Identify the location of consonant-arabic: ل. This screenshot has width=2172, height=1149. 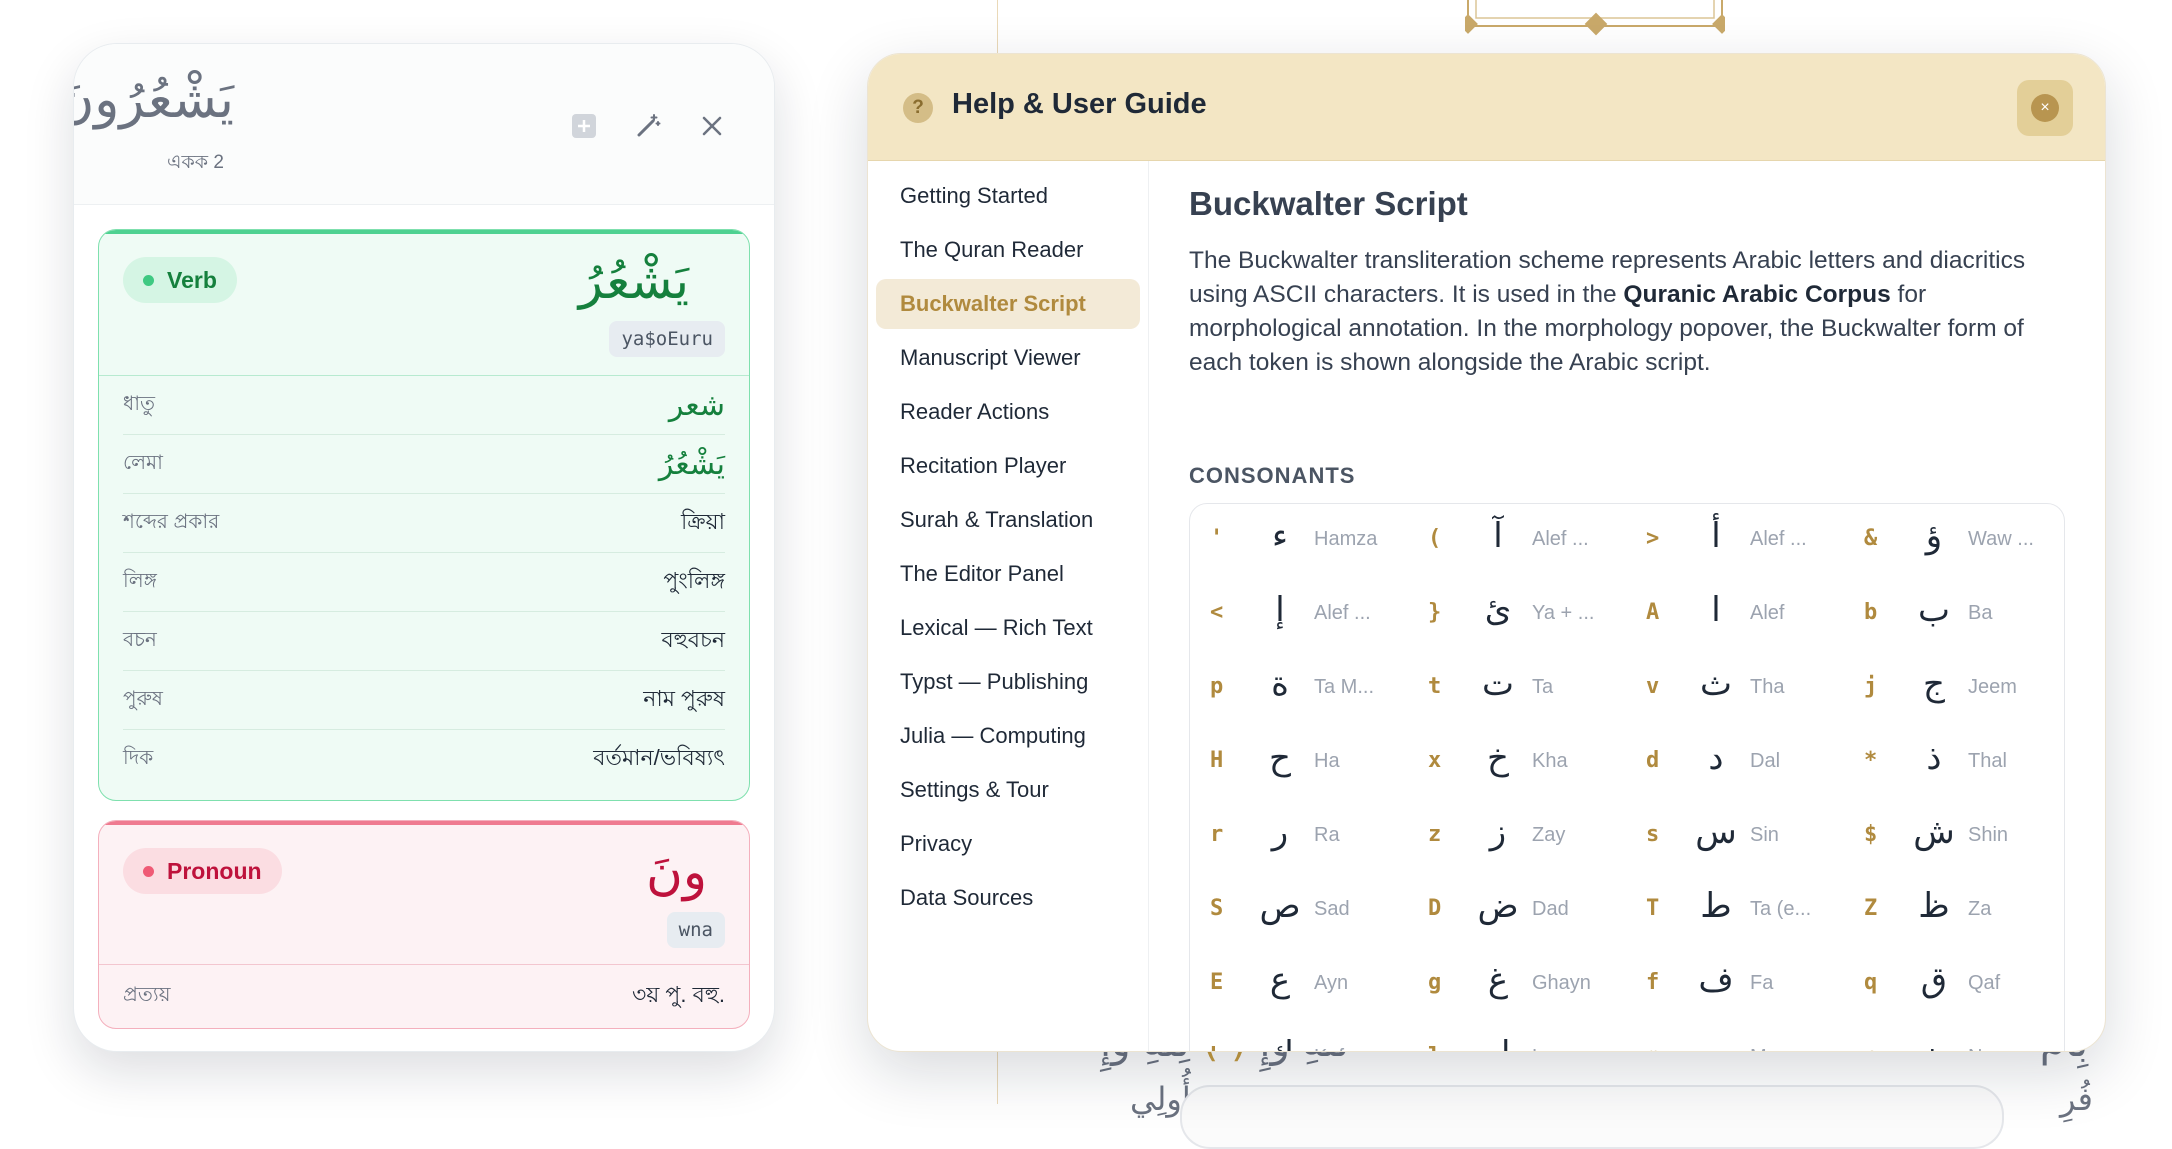
(1498, 1042).